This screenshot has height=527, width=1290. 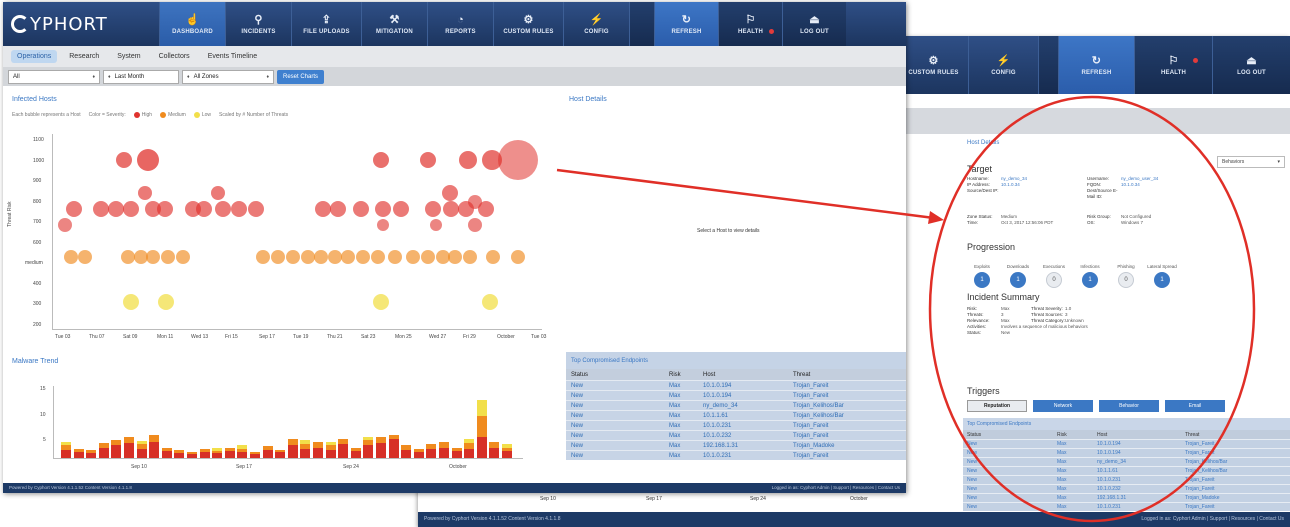 I want to click on annotation-arrow, so click(x=745, y=194).